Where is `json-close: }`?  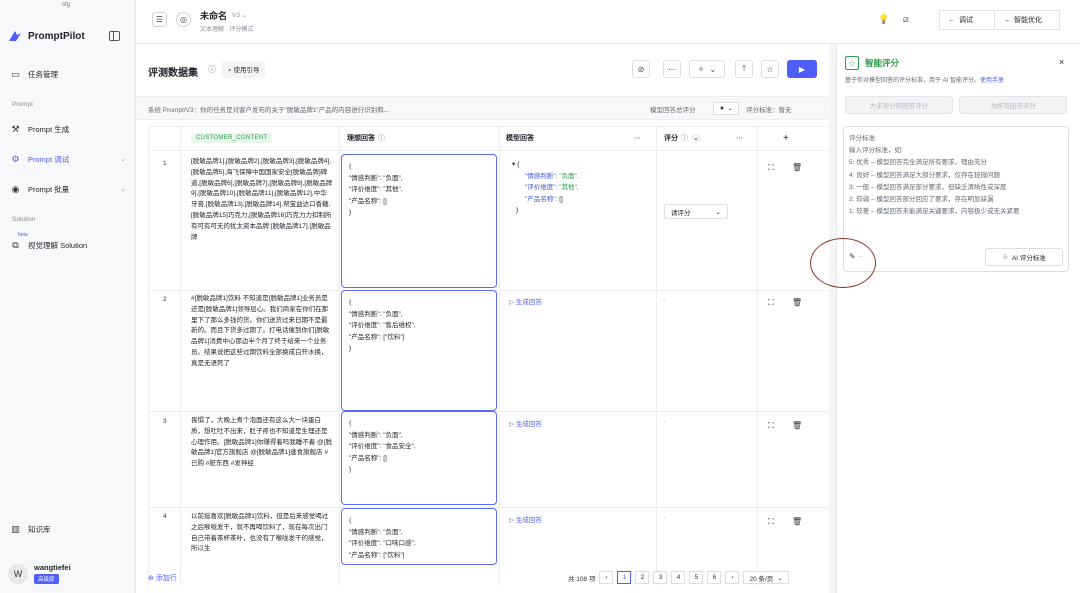 json-close: } is located at coordinates (517, 210).